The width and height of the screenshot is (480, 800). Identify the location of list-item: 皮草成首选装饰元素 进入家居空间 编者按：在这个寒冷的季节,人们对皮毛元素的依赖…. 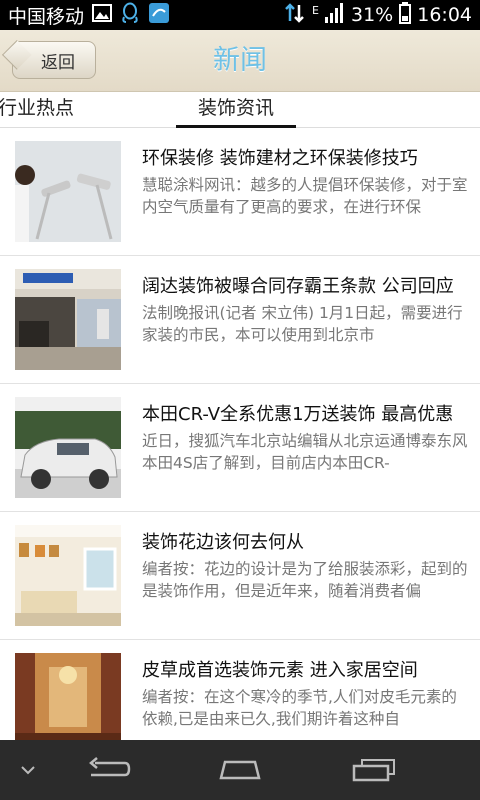
(240, 690).